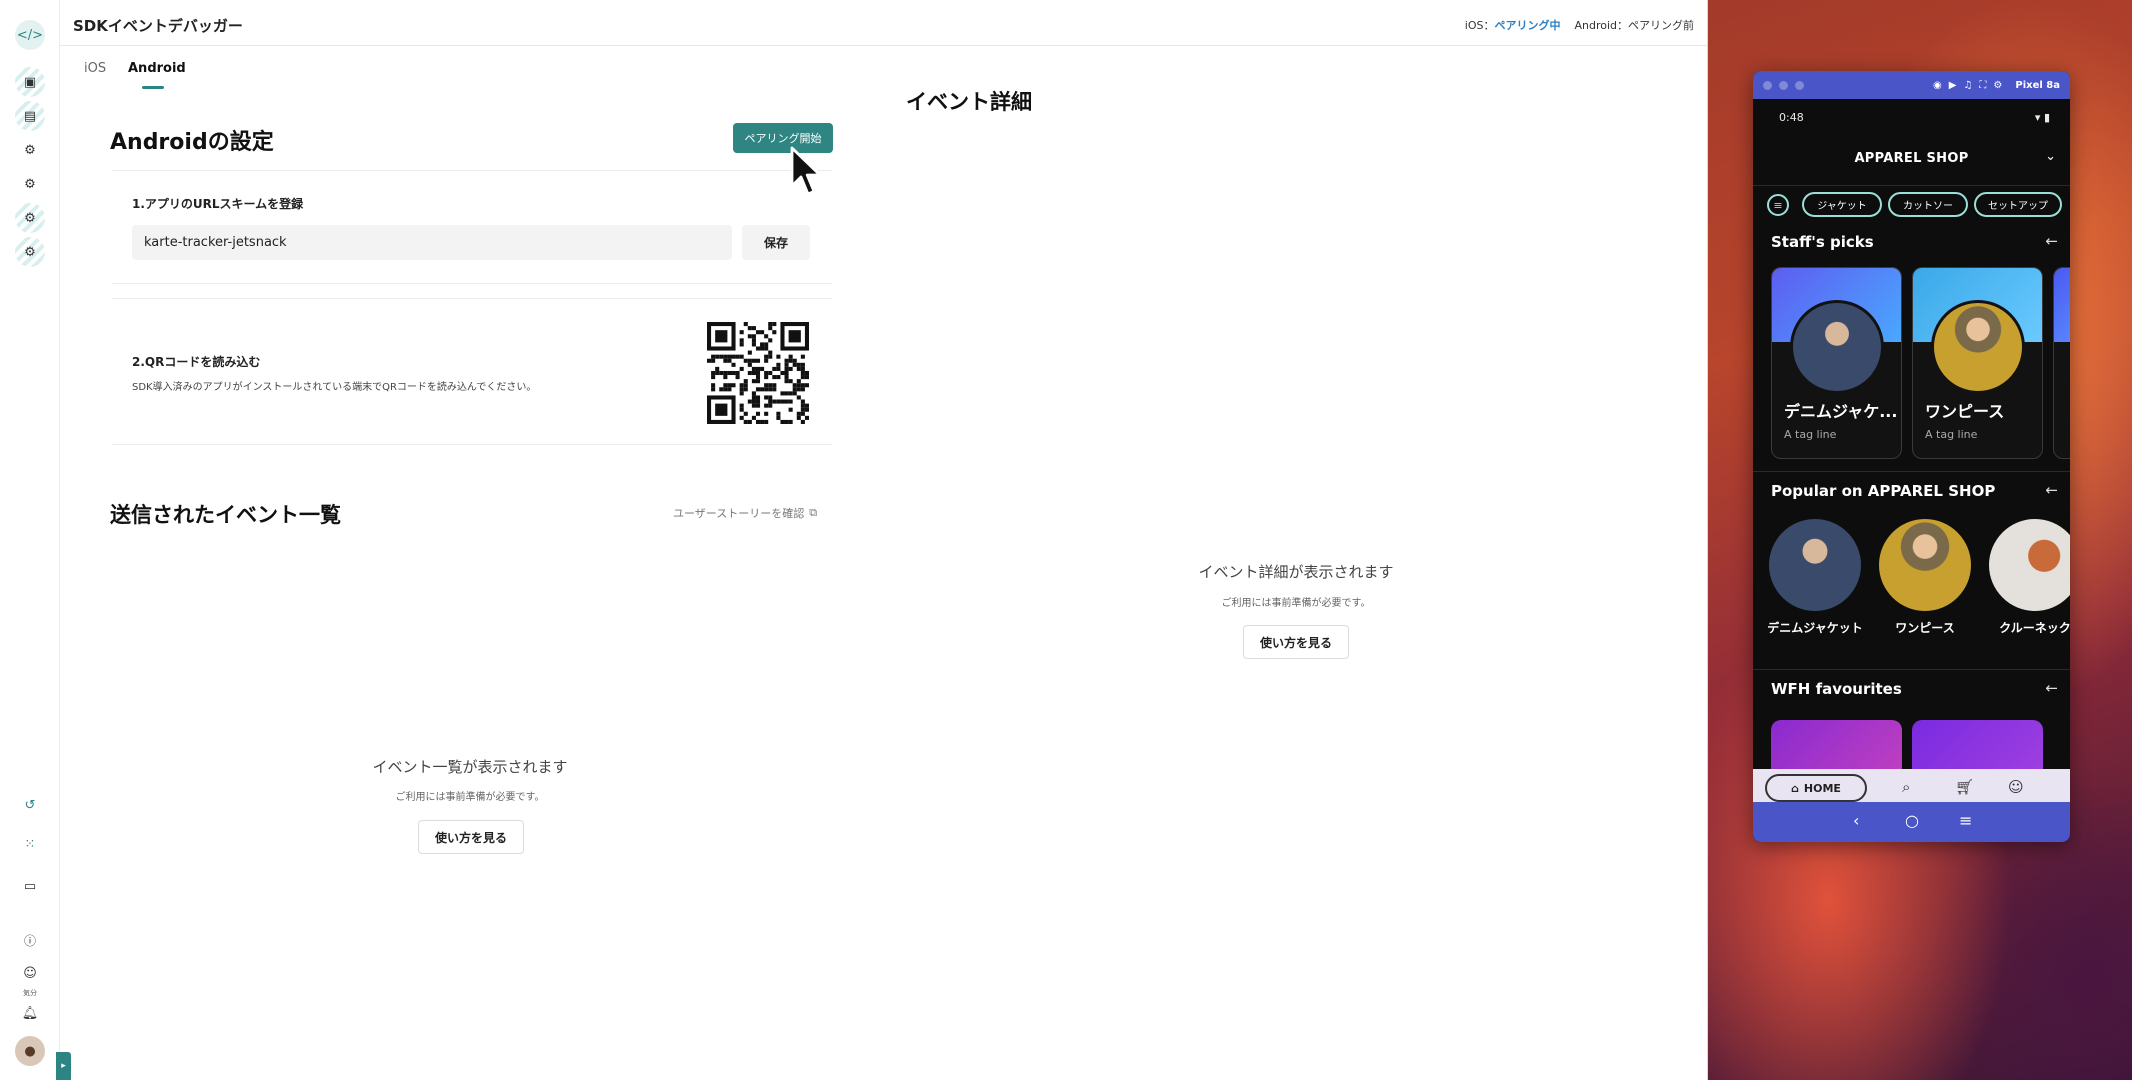 The image size is (2132, 1080). I want to click on filter-icon: ≡, so click(1778, 205).